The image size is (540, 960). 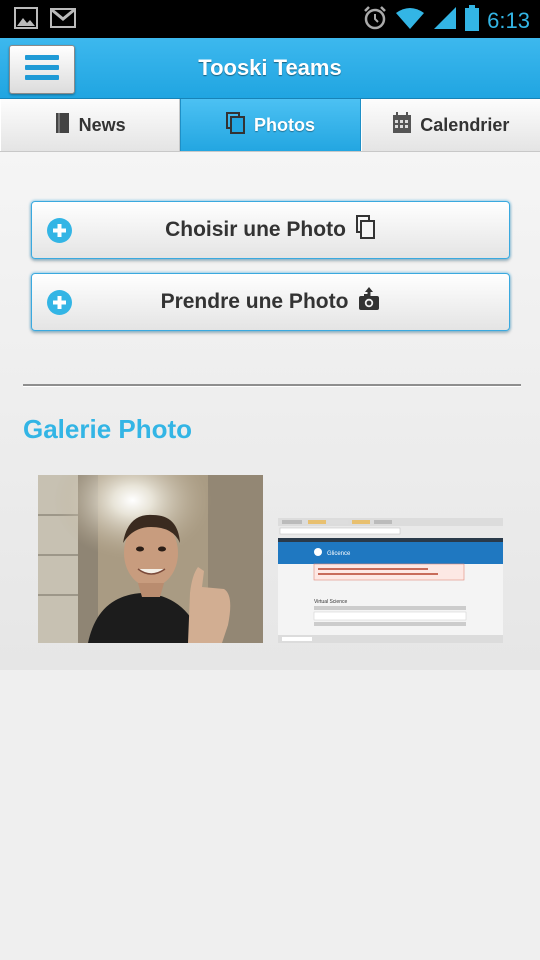 I want to click on app-header: Tooski Teams, so click(x=270, y=68).